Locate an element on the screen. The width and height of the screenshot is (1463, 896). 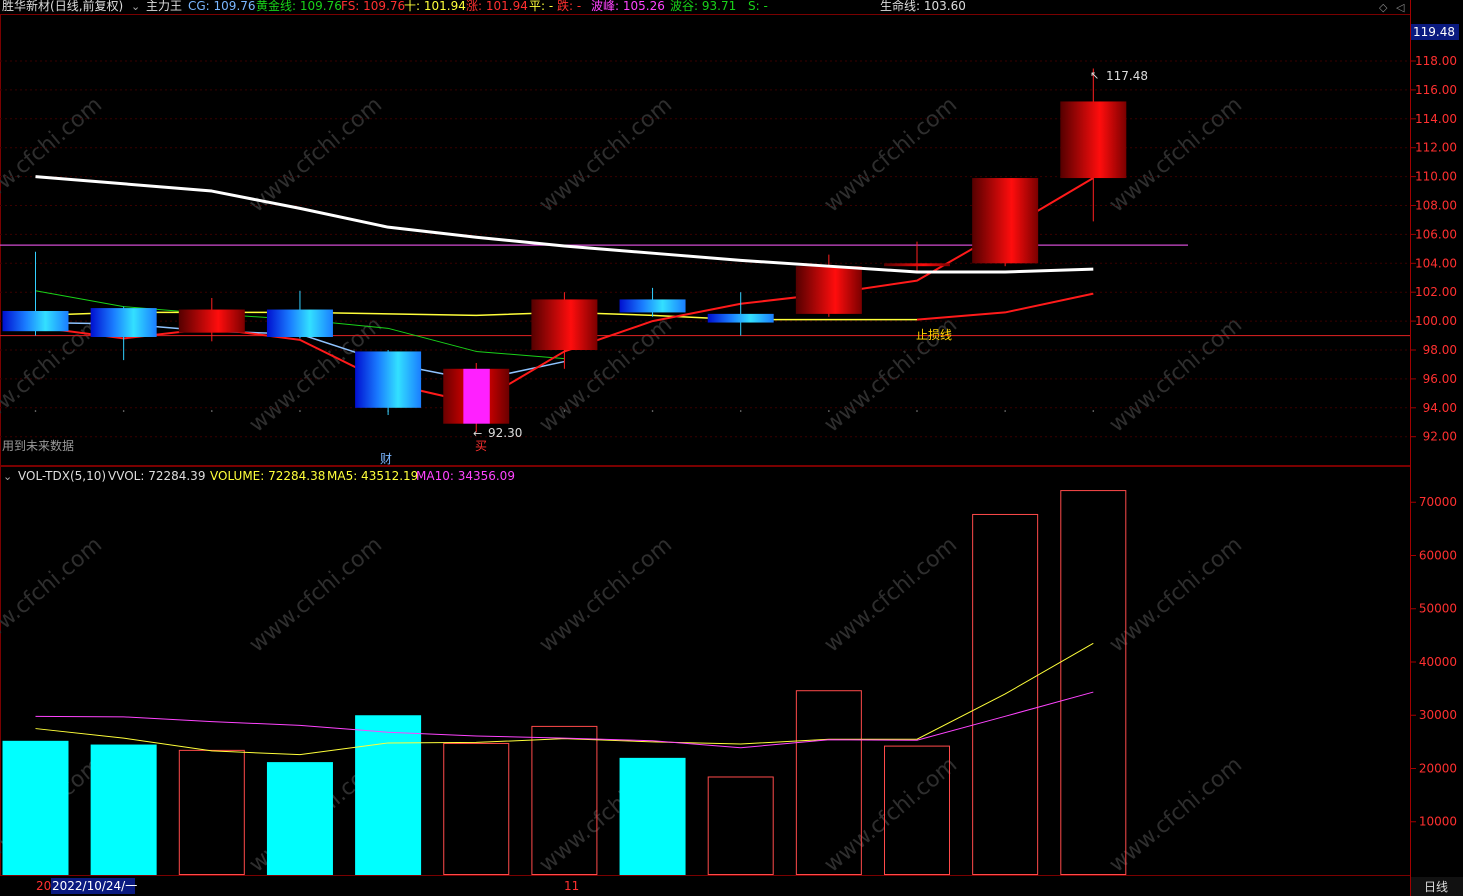
indicator-readout-item: 平: - is located at coordinates (541, 6).